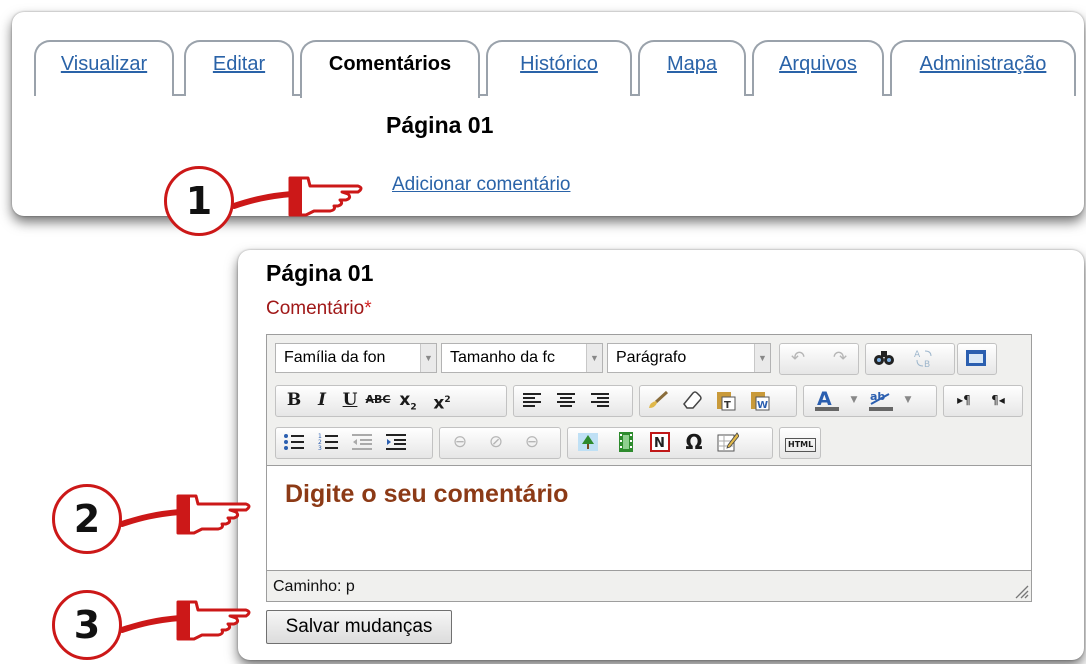  What do you see at coordinates (315, 308) in the screenshot?
I see `comment-label-text: Comentário` at bounding box center [315, 308].